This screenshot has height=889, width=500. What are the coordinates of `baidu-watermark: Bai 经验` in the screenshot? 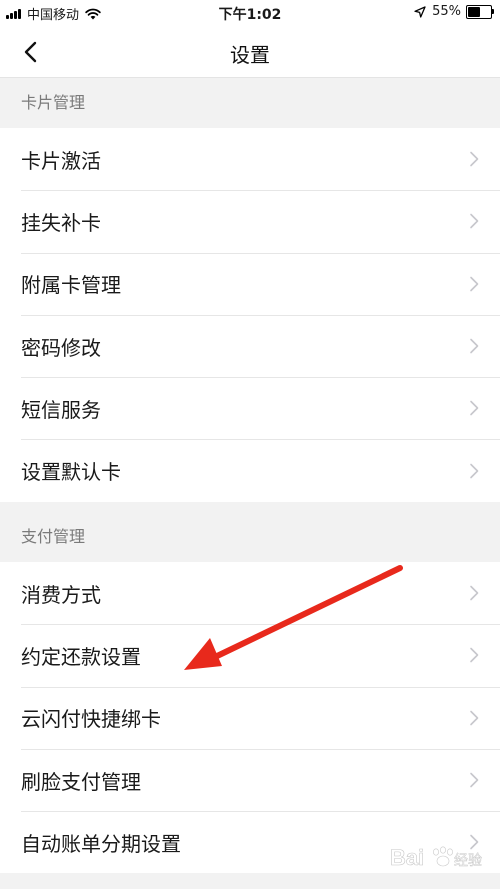 It's located at (438, 860).